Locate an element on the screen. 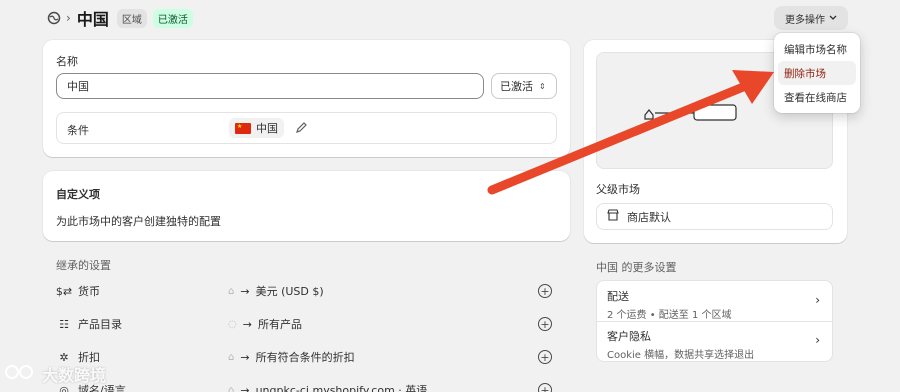 The image size is (900, 392). store-default-label: 商店默认 is located at coordinates (649, 217).